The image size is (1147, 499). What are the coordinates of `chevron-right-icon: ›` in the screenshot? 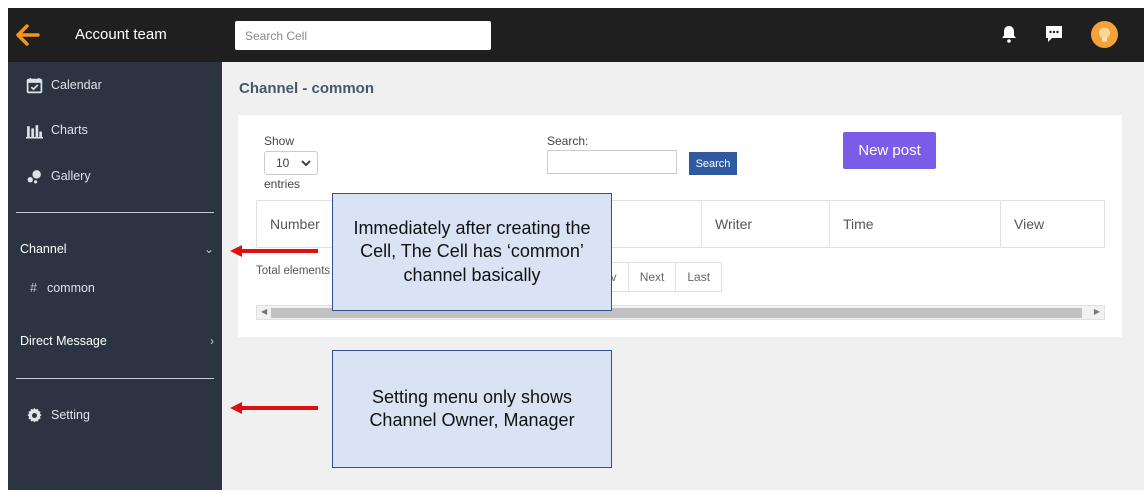 It's located at (212, 341).